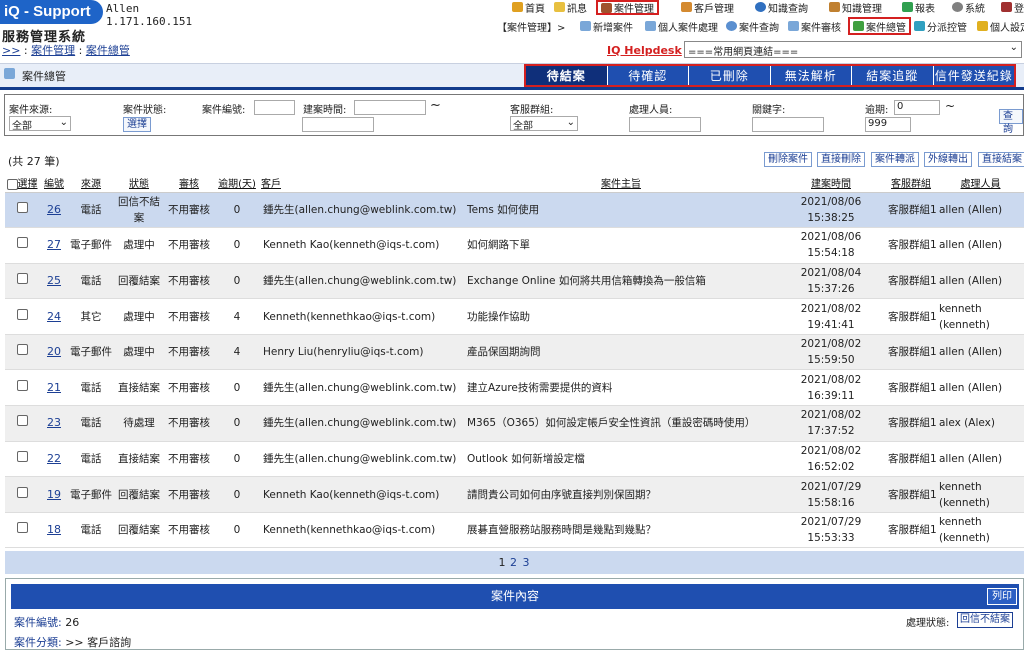 Image resolution: width=1024 pixels, height=650 pixels. Describe the element at coordinates (831, 459) in the screenshot. I see `case-created: 2021/08/02 16:52:02` at that location.